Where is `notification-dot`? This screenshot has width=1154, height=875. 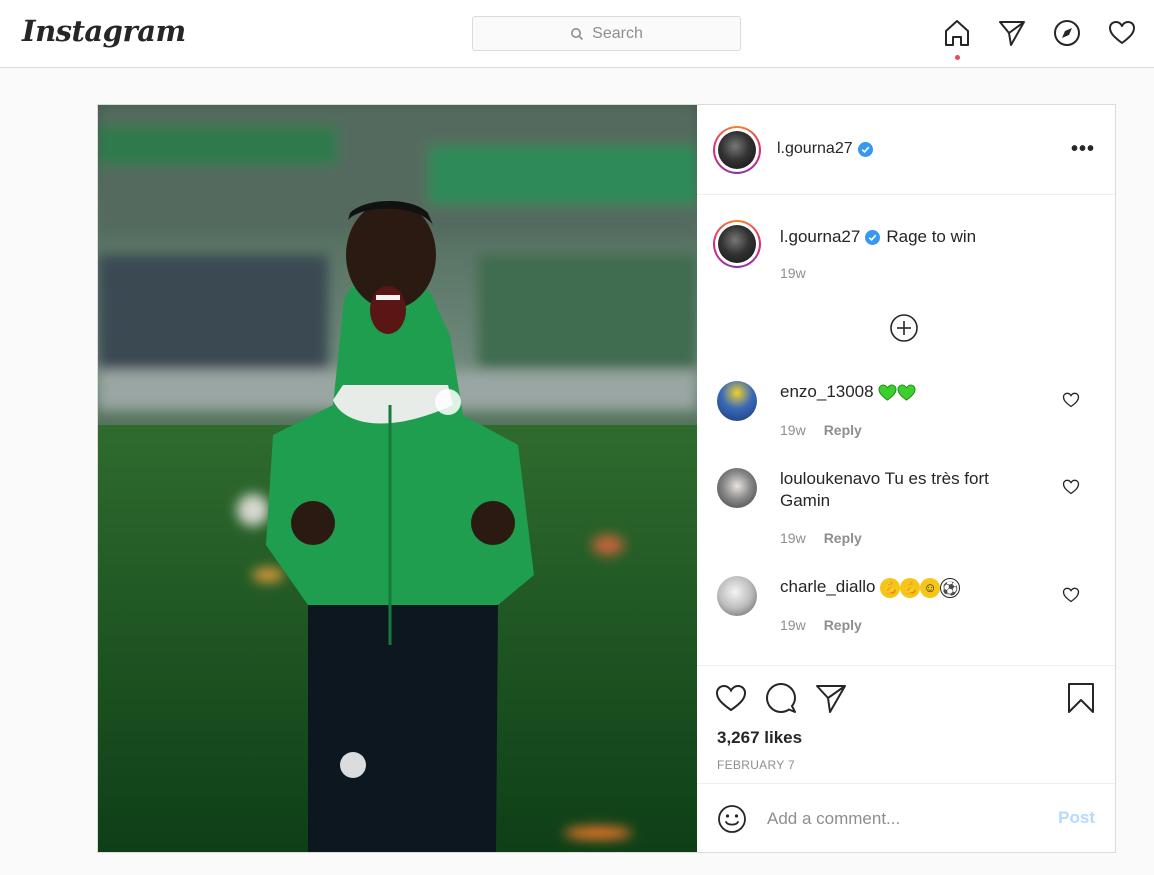
notification-dot is located at coordinates (957, 57).